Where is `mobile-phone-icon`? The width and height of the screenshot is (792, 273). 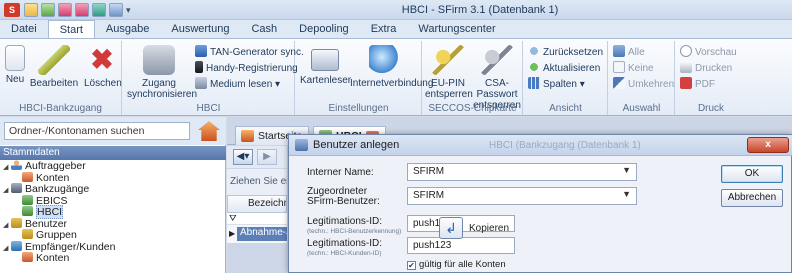
mobile-phone-icon is located at coordinates (199, 67).